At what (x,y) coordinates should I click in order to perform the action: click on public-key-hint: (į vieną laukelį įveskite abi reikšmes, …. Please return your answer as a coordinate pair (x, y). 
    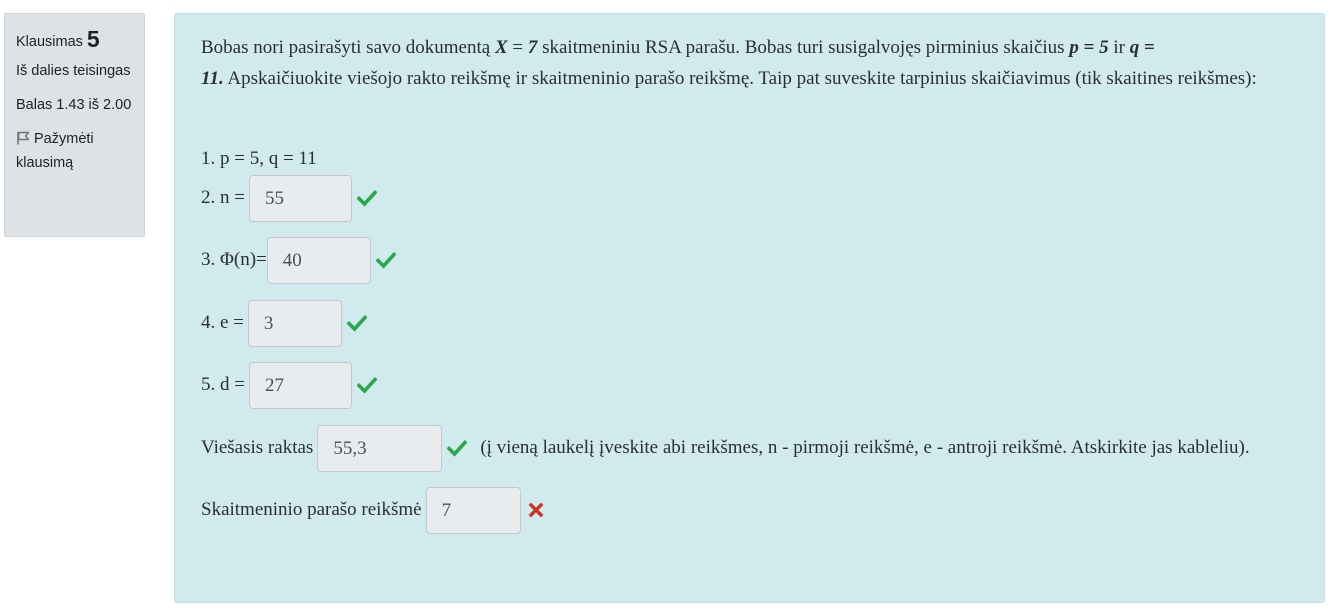
    Looking at the image, I should click on (865, 447).